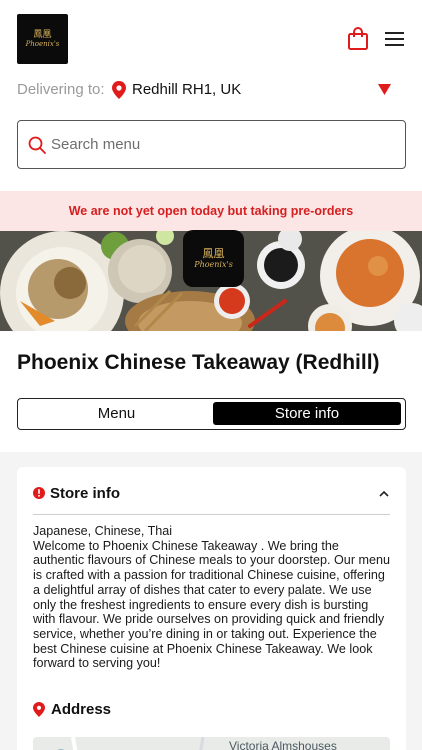 Image resolution: width=422 pixels, height=750 pixels. What do you see at coordinates (61, 89) in the screenshot?
I see `delivering-to-label: Delivering to:` at bounding box center [61, 89].